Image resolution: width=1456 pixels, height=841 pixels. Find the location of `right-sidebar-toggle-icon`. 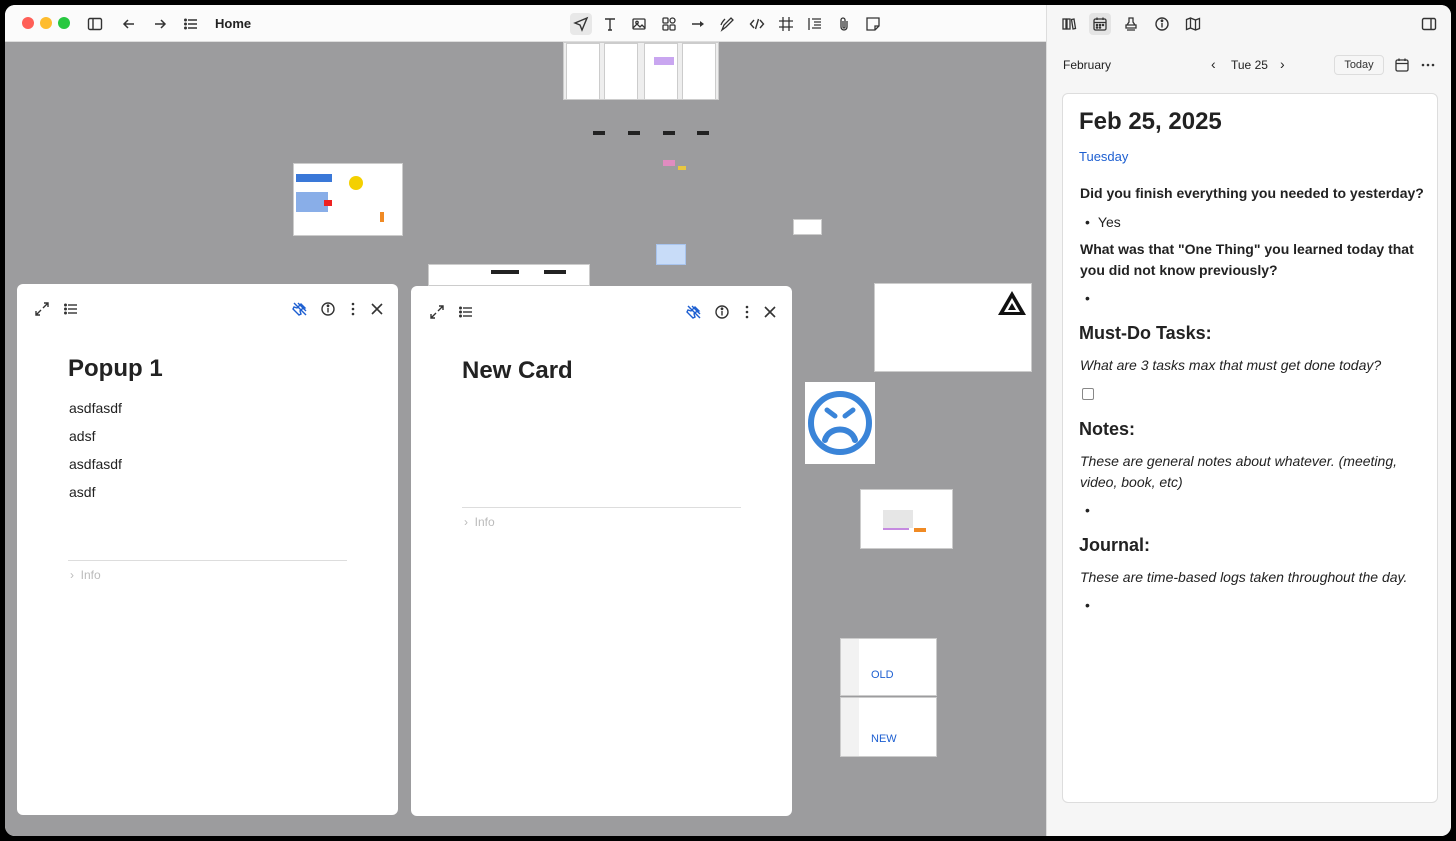

right-sidebar-toggle-icon is located at coordinates (1429, 24).